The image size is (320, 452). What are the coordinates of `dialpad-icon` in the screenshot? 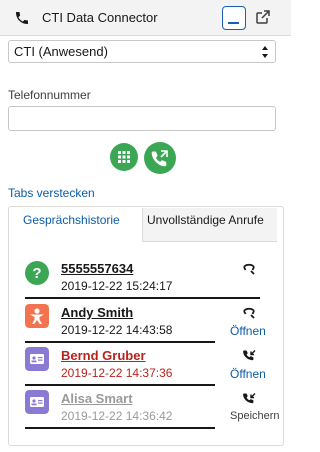 It's located at (124, 157).